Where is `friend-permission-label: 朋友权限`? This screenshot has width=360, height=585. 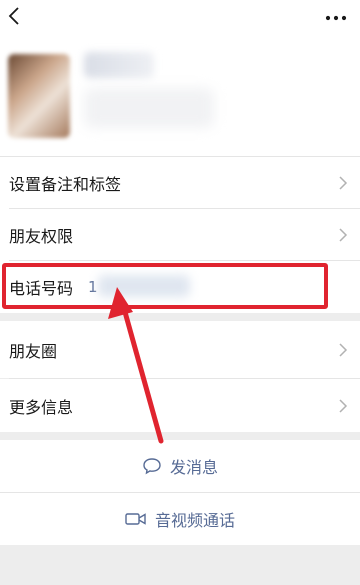
friend-permission-label: 朋友权限 is located at coordinates (41, 236).